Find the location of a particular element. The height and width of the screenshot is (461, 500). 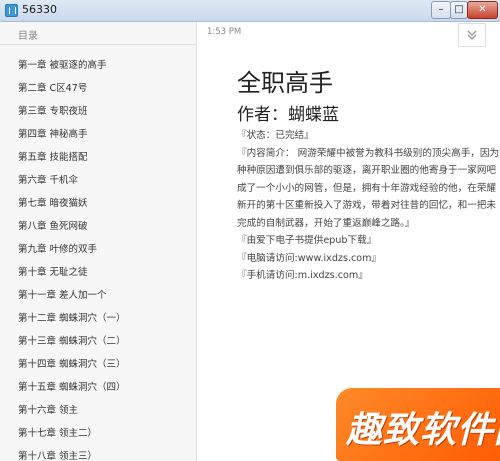

toc-item: 第八章 鱼死网破 is located at coordinates (72, 229).